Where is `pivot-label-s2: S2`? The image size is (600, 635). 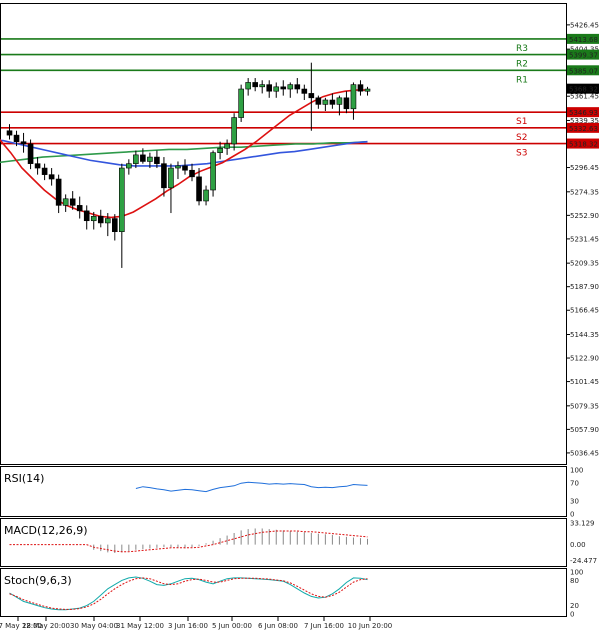
pivot-label-s2: S2 is located at coordinates (521, 138).